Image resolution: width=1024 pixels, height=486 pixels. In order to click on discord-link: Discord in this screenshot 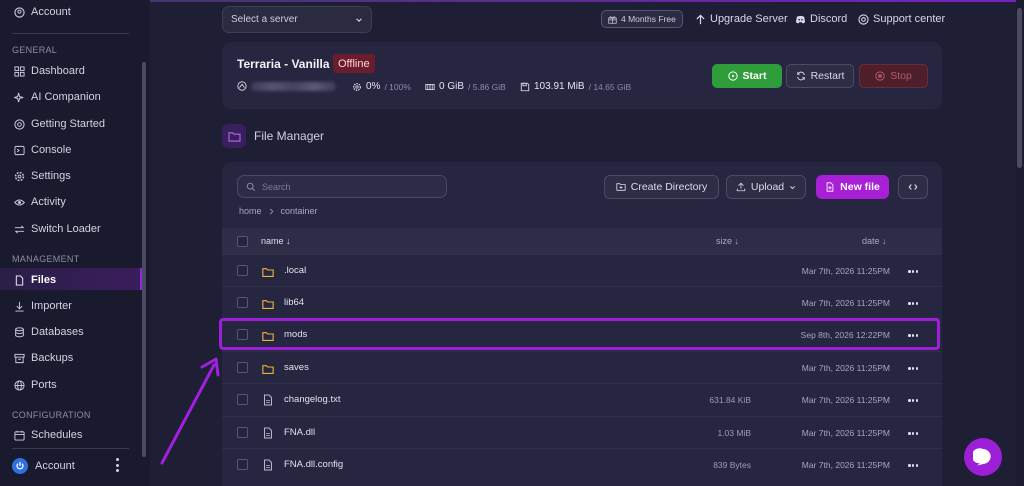, I will do `click(821, 19)`.